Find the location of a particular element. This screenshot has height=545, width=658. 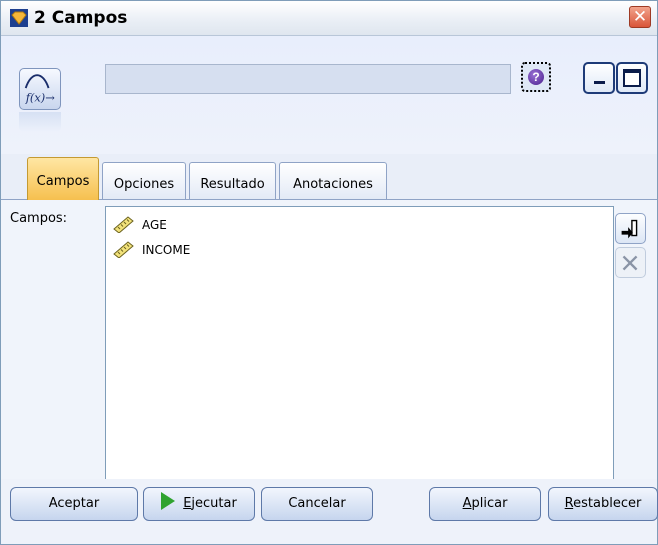

minimize-button is located at coordinates (599, 78).